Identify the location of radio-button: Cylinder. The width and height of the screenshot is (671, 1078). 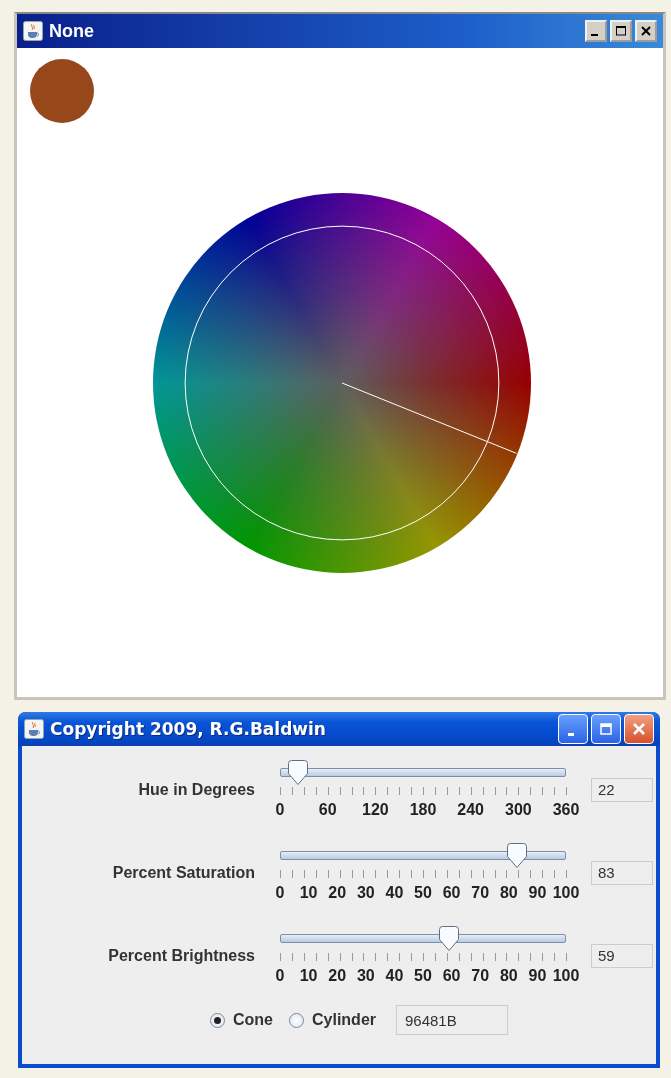
(332, 1020).